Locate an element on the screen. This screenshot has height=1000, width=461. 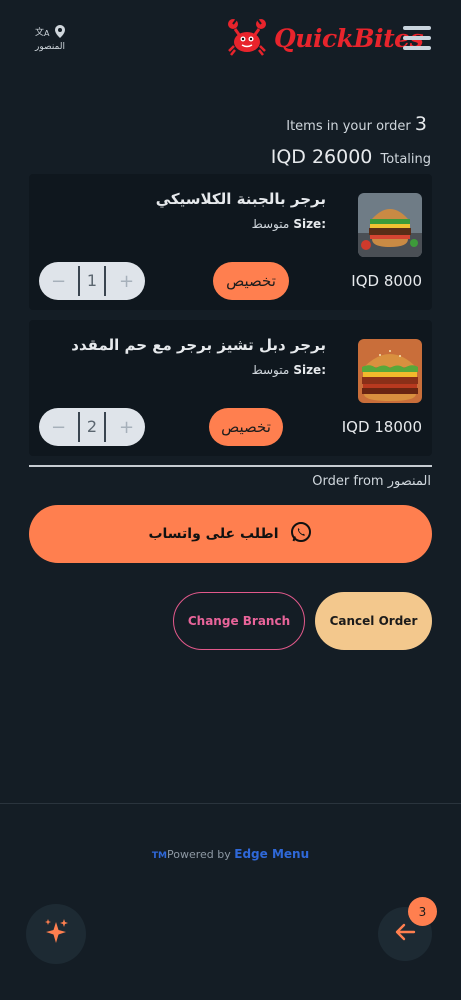
sparkles-button is located at coordinates (56, 934).